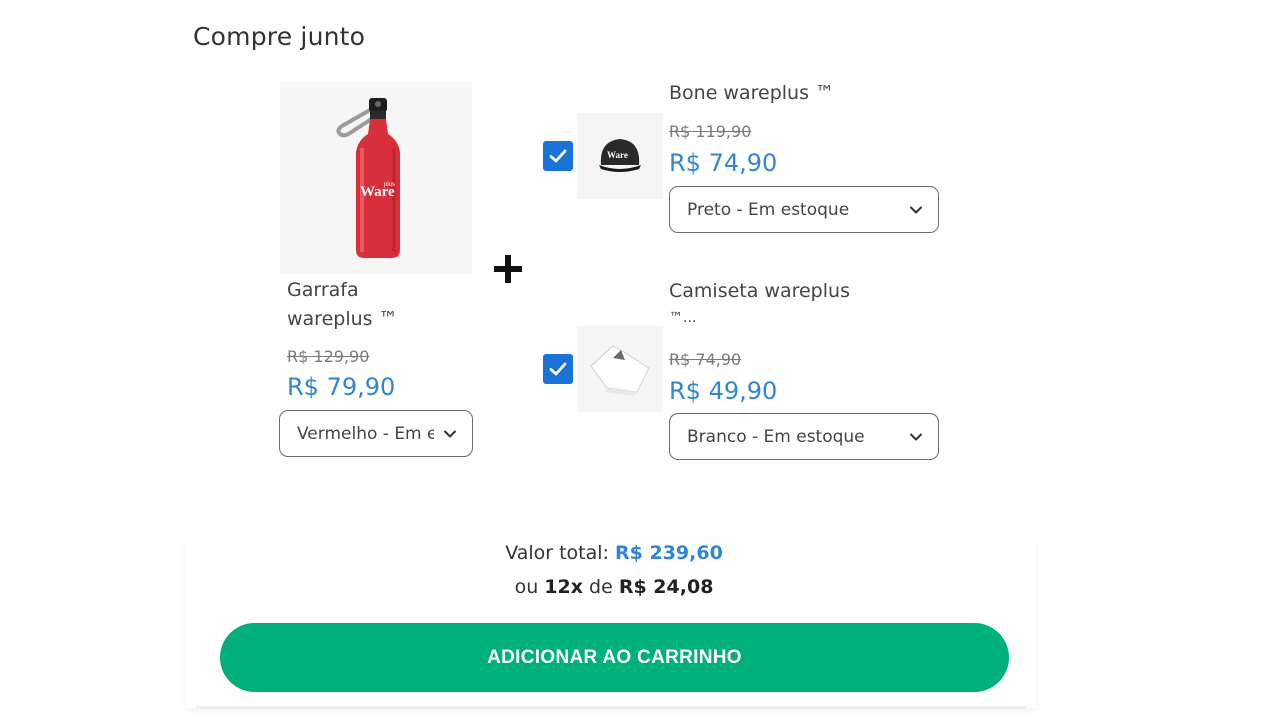 The width and height of the screenshot is (1280, 720). I want to click on add-to-cart-button: ADICIONAR AO CARRINHO, so click(614, 657).